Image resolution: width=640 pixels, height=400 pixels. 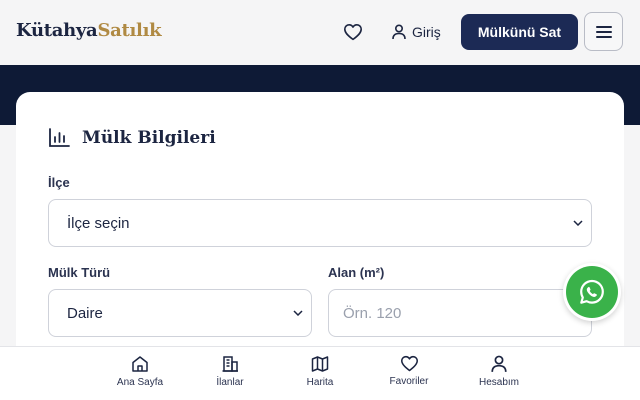 What do you see at coordinates (498, 382) in the screenshot?
I see `nav-item-label: Hesabım` at bounding box center [498, 382].